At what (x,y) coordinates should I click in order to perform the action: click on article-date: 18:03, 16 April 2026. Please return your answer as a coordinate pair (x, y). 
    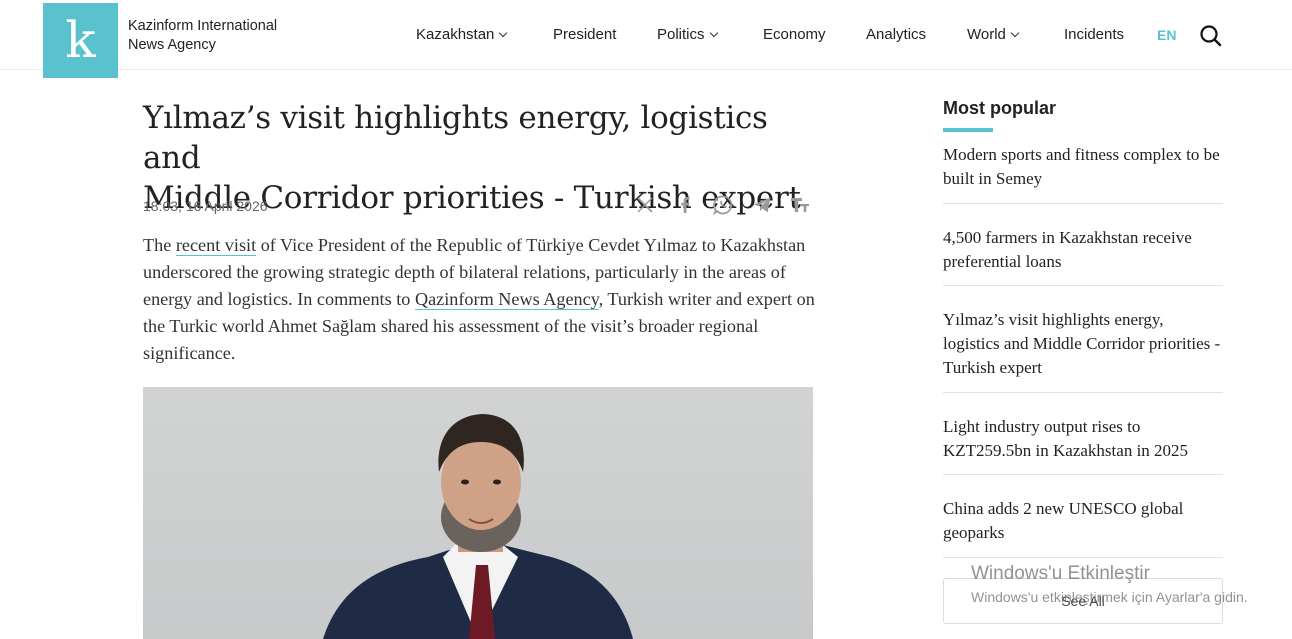
    Looking at the image, I should click on (205, 206).